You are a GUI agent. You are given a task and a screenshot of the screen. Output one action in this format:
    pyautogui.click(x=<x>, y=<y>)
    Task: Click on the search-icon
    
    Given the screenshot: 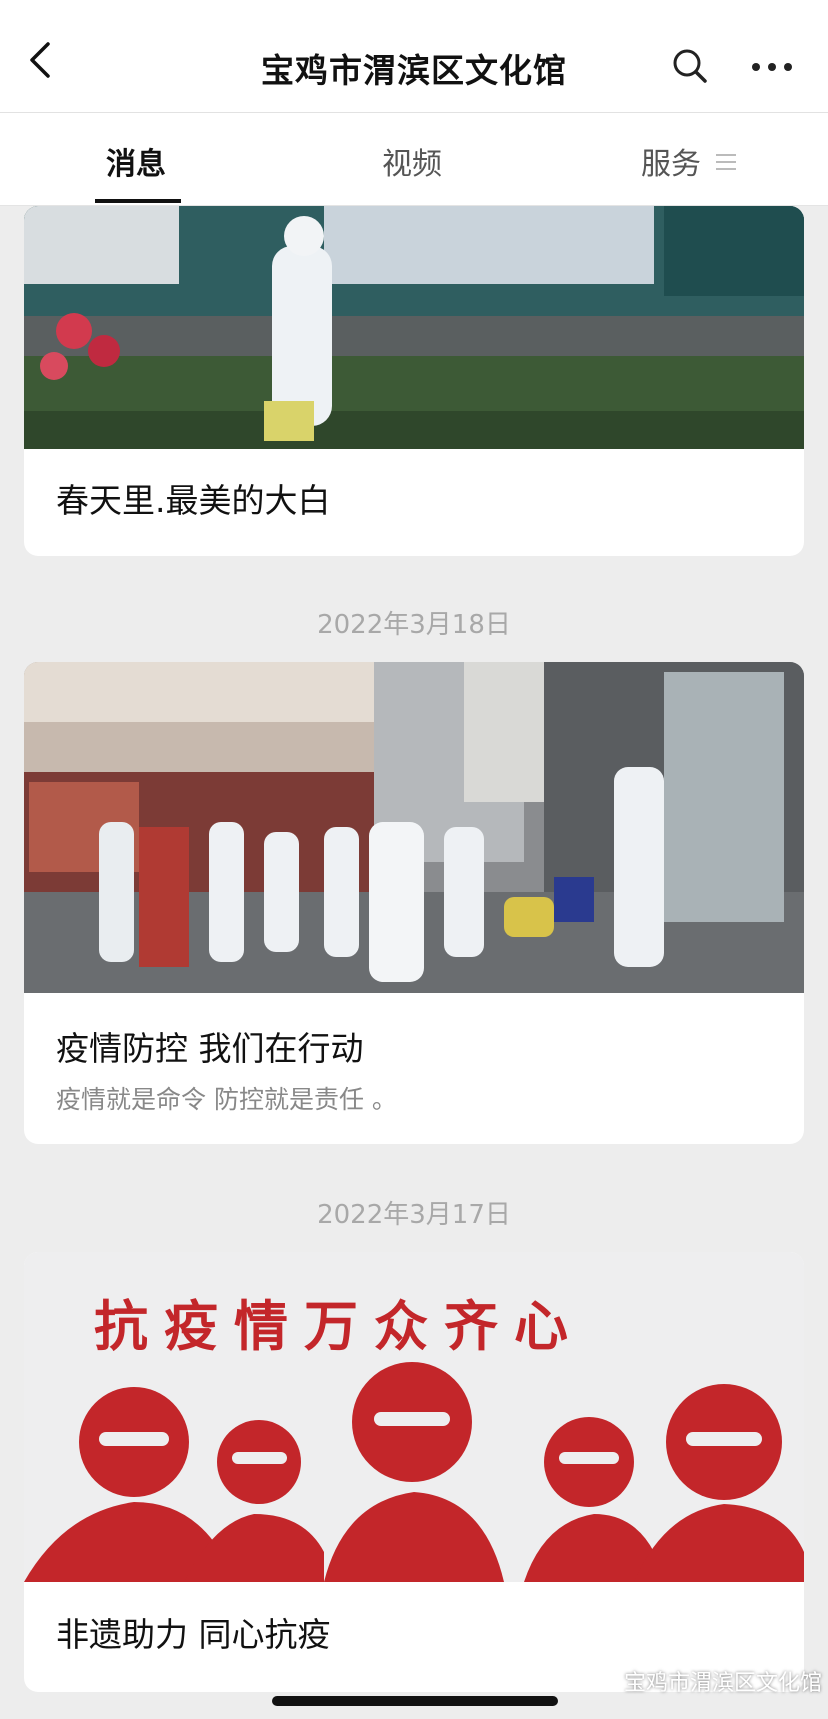 What is the action you would take?
    pyautogui.click(x=690, y=66)
    